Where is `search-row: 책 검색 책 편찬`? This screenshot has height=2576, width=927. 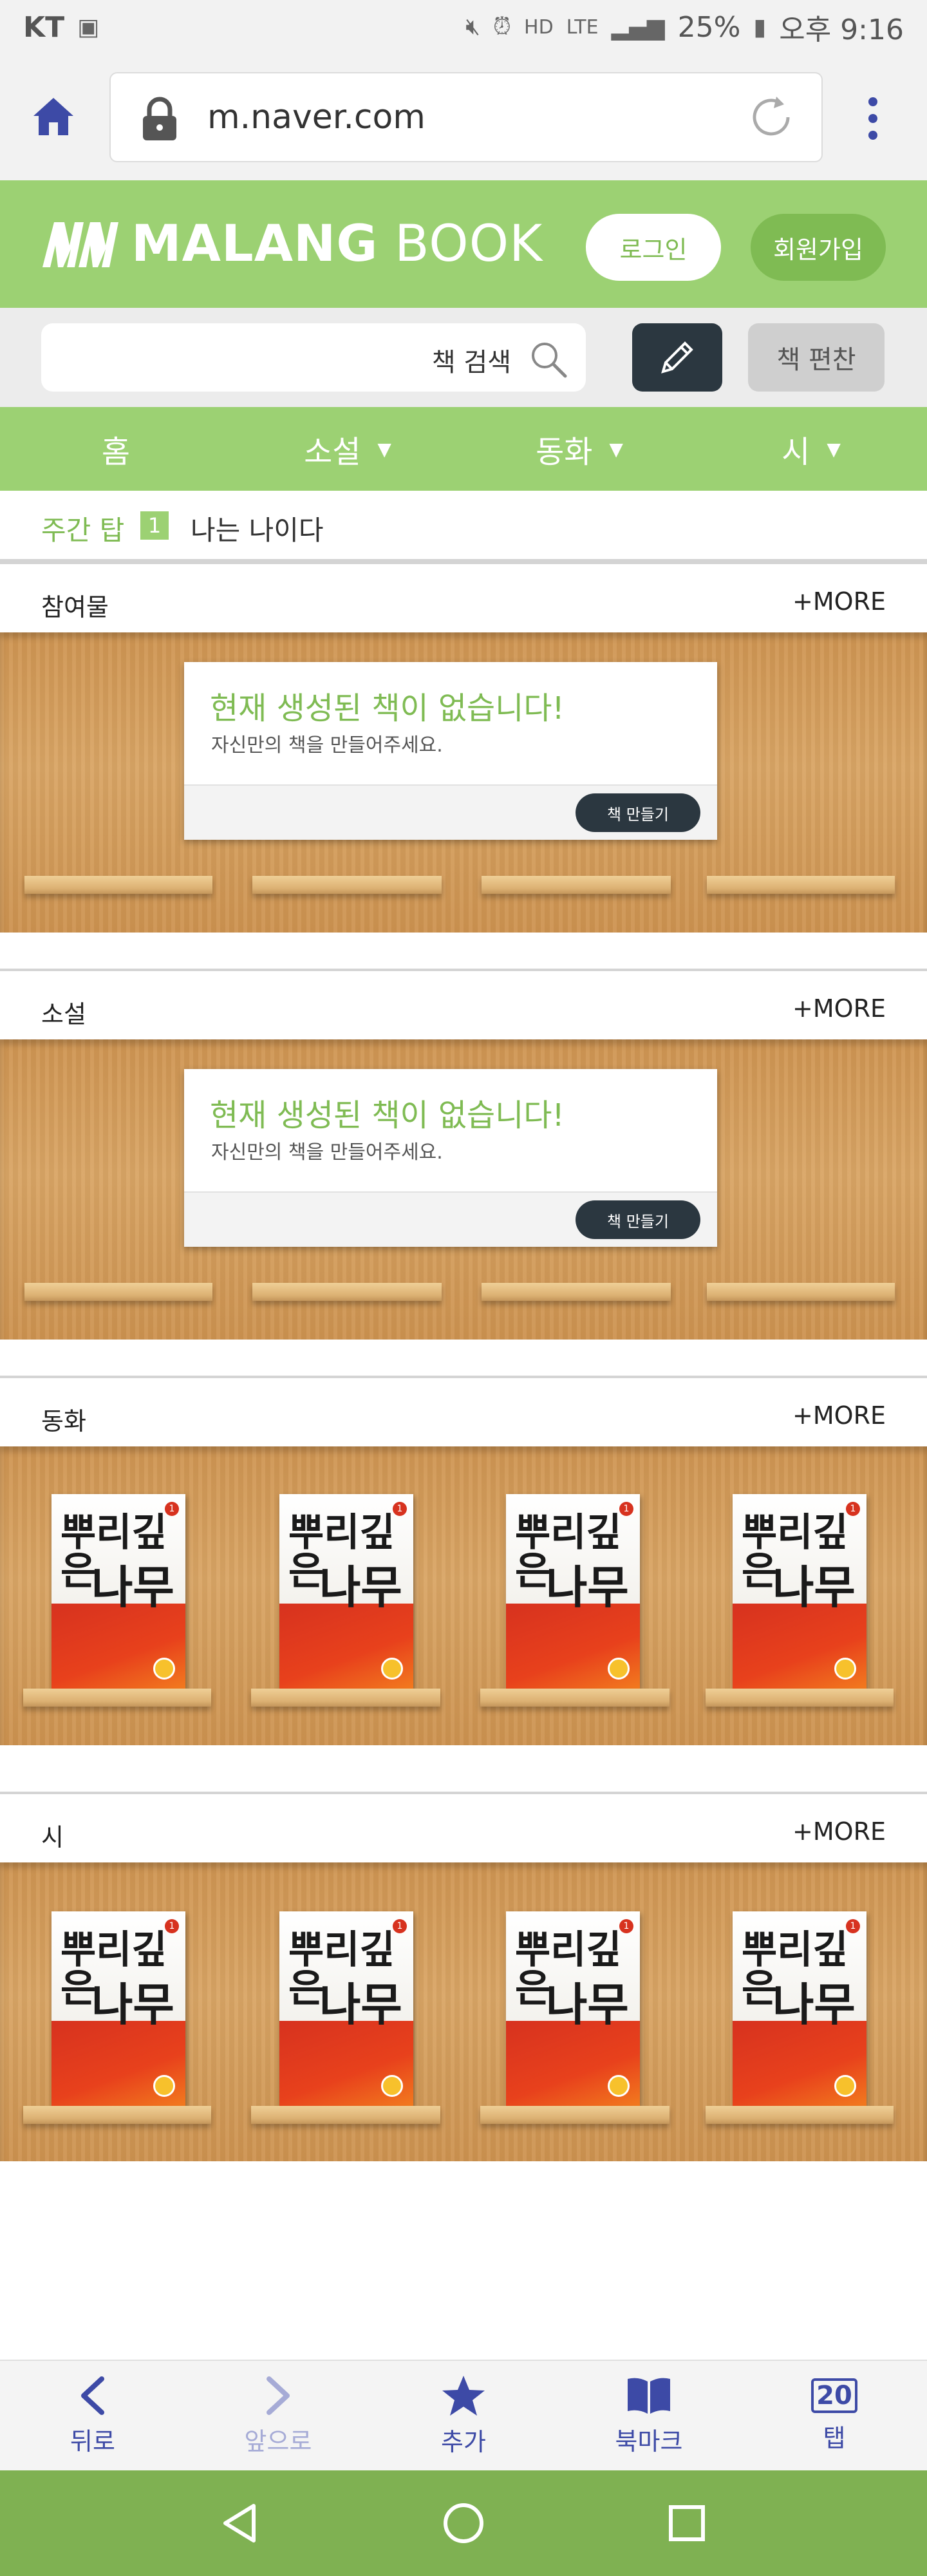 search-row: 책 검색 책 편찬 is located at coordinates (464, 357).